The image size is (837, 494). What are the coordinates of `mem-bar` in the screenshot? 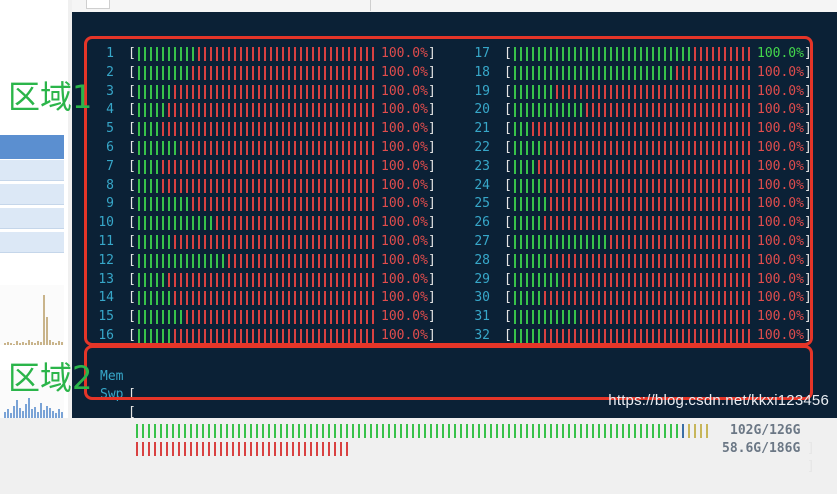 It's located at (446, 431).